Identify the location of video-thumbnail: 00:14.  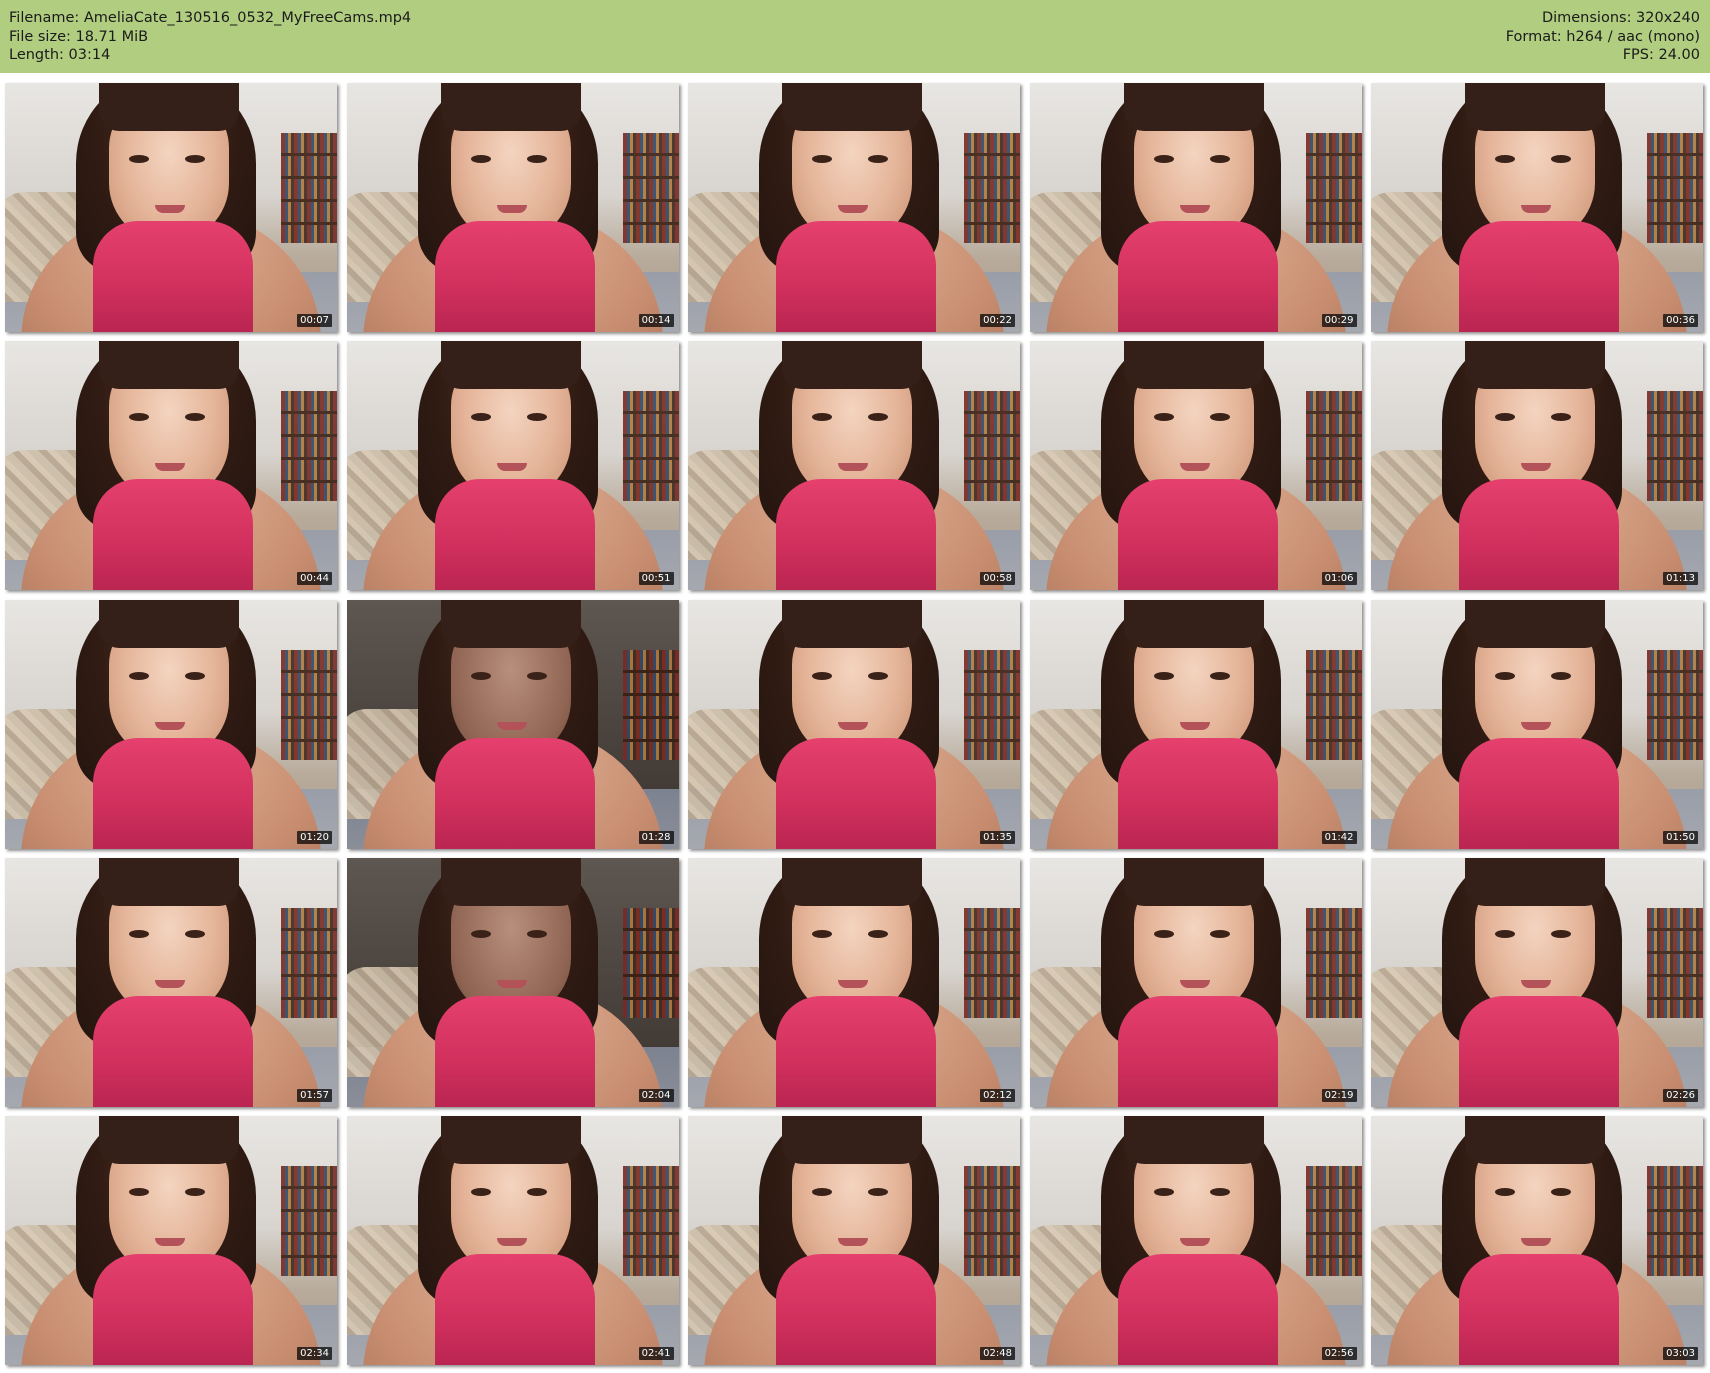
(512, 207).